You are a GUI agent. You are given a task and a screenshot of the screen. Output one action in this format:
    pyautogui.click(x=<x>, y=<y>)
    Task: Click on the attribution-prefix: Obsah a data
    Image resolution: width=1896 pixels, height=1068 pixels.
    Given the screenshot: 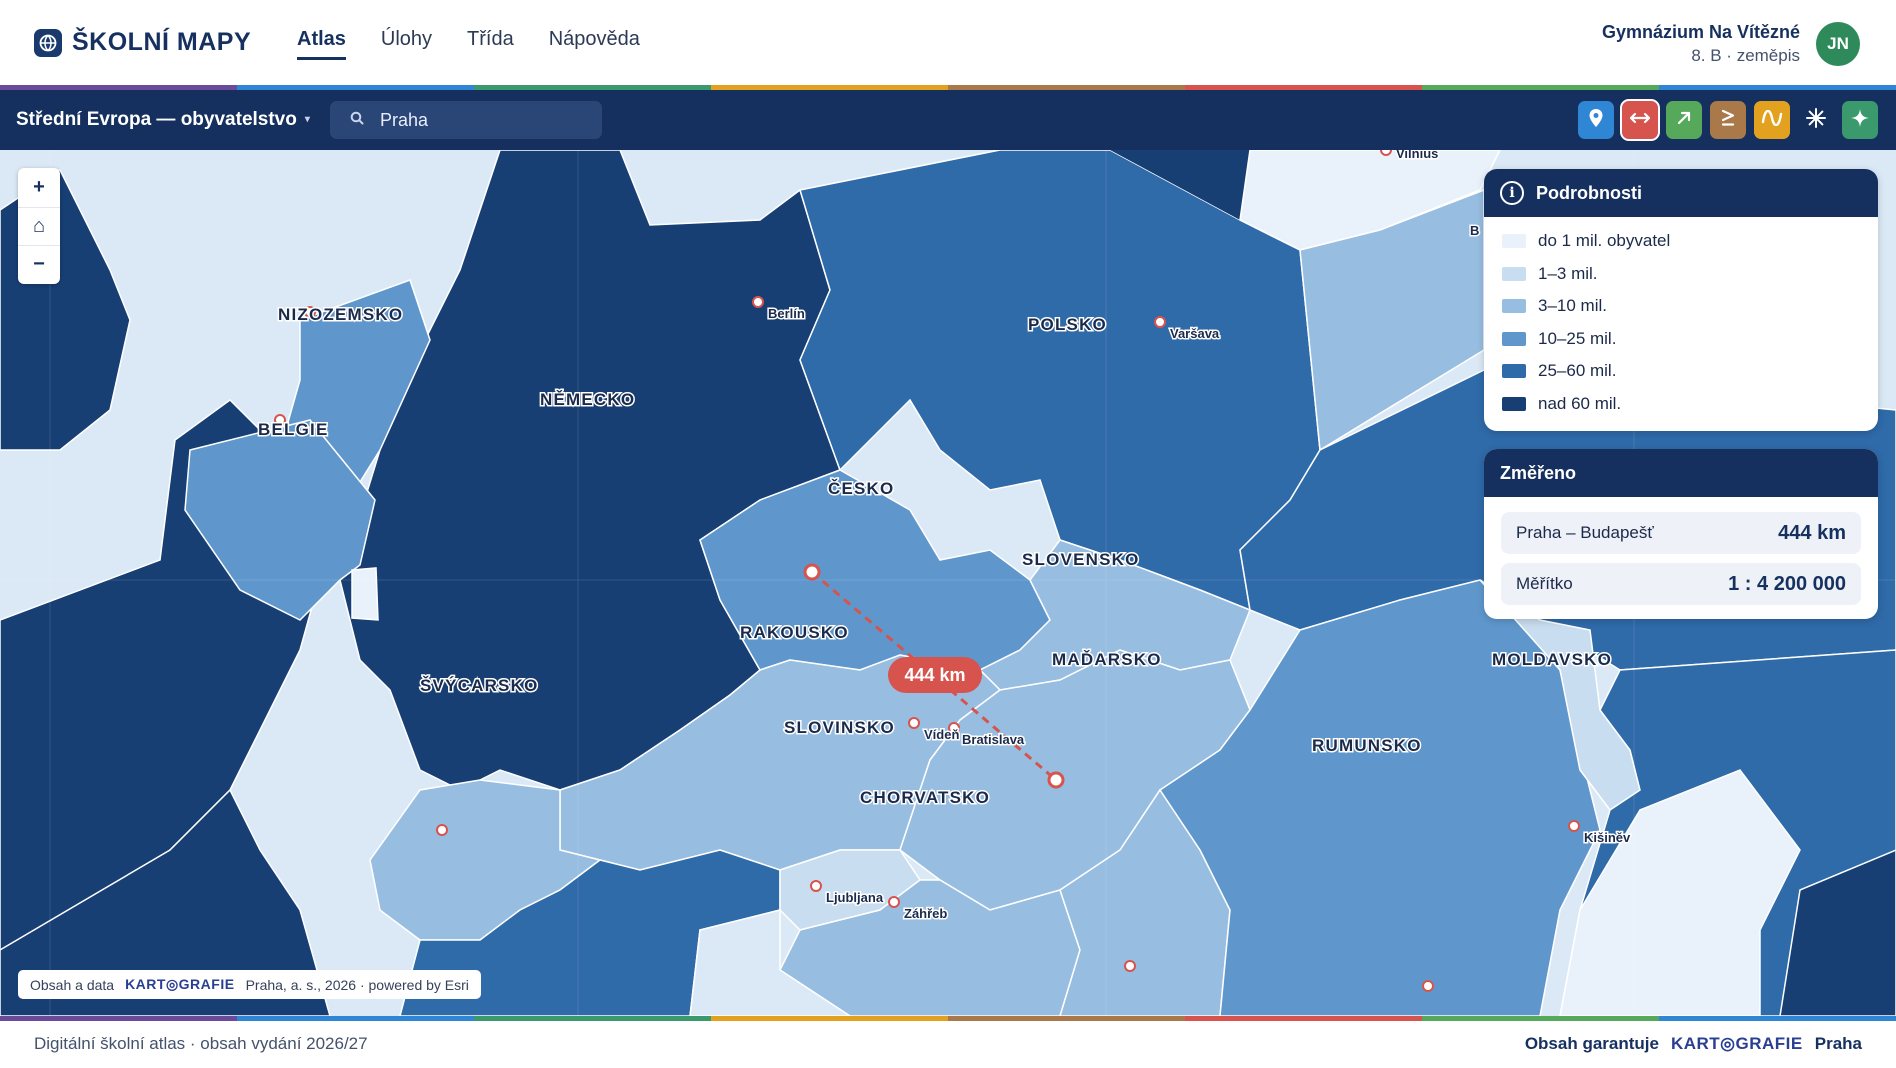 What is the action you would take?
    pyautogui.click(x=72, y=984)
    